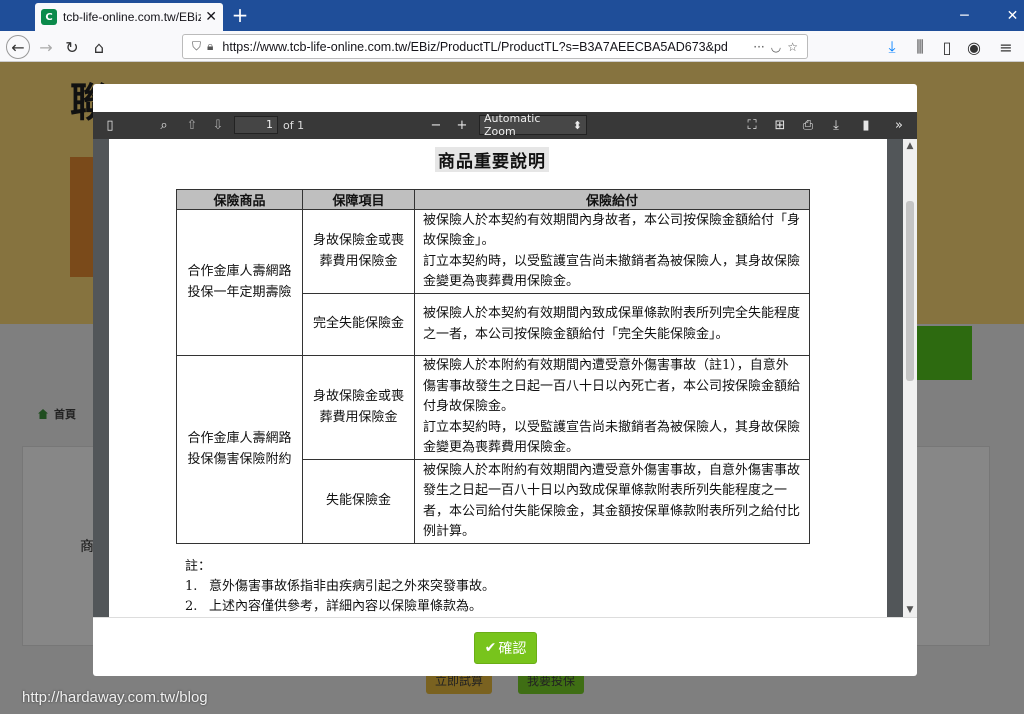 This screenshot has height=714, width=1024. Describe the element at coordinates (358, 501) in the screenshot. I see `item-cell: 失能保險金` at that location.